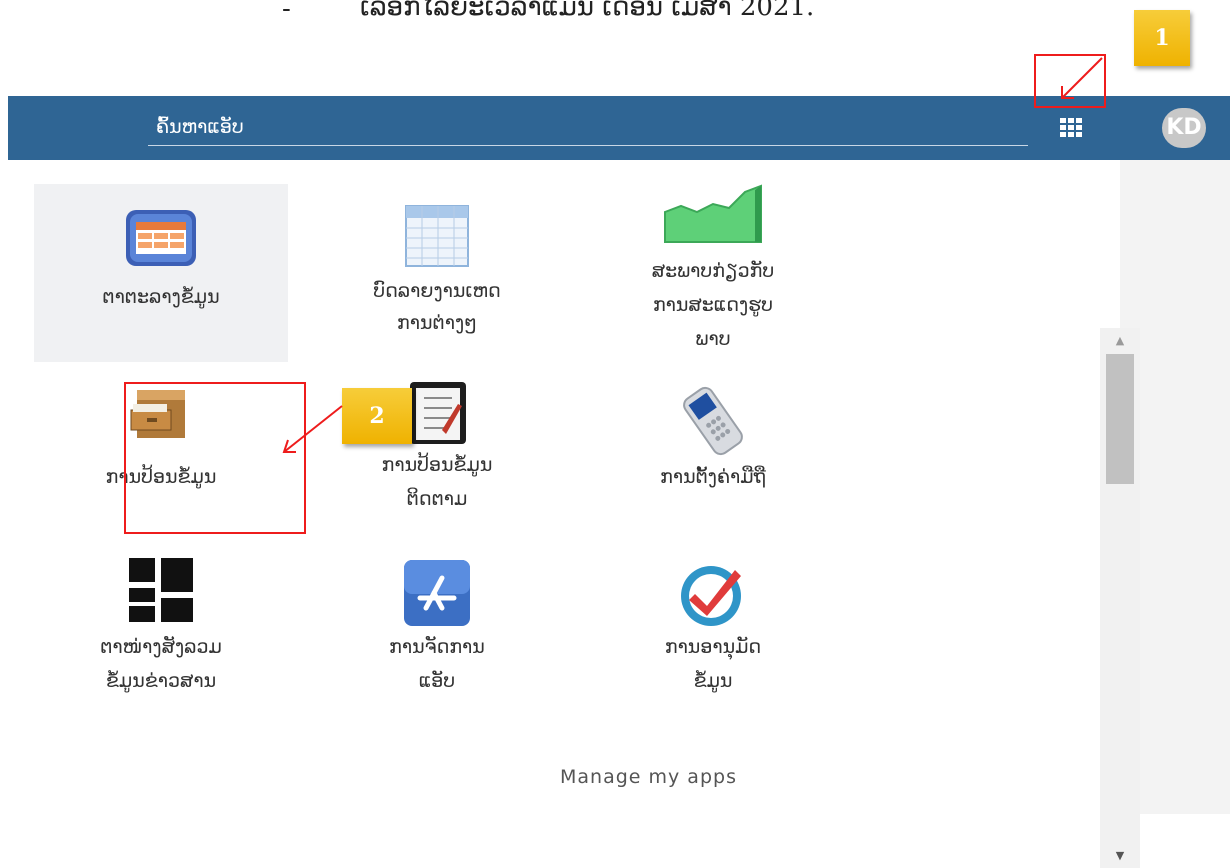 The width and height of the screenshot is (1230, 868). I want to click on scroll-up-arrow-icon: ▲, so click(1120, 340).